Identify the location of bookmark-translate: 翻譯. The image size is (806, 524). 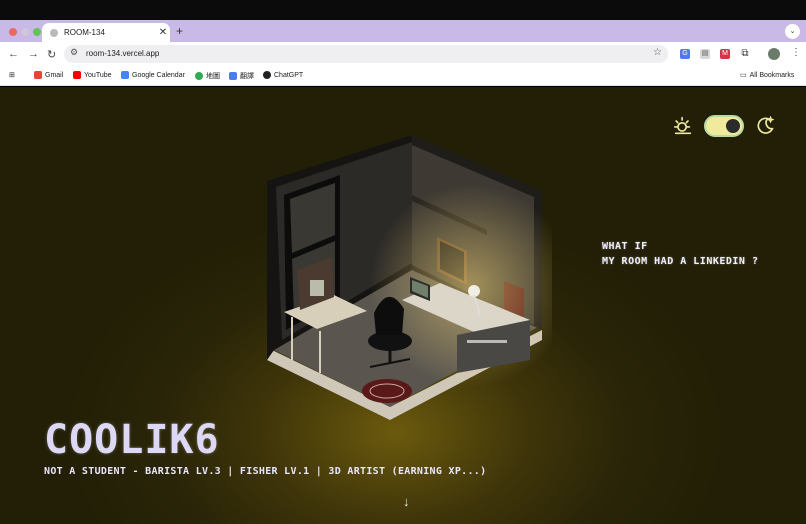
(241, 76).